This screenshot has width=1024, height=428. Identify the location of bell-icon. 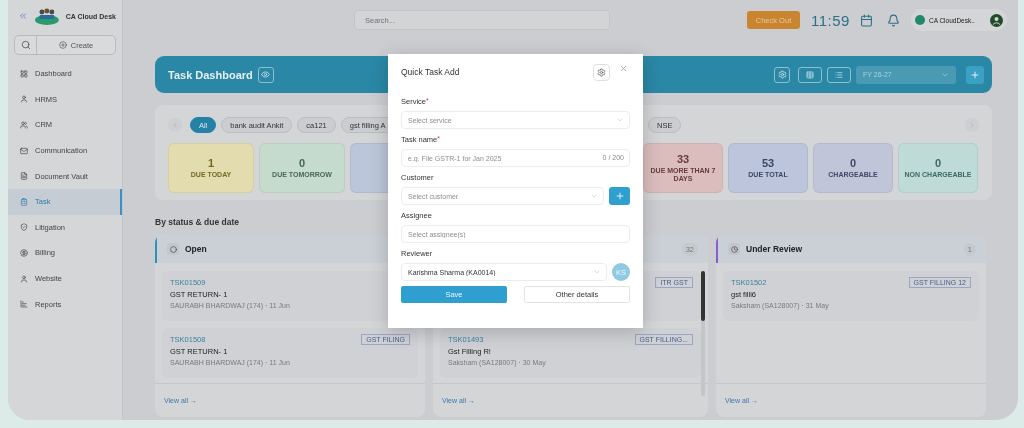
(893, 20).